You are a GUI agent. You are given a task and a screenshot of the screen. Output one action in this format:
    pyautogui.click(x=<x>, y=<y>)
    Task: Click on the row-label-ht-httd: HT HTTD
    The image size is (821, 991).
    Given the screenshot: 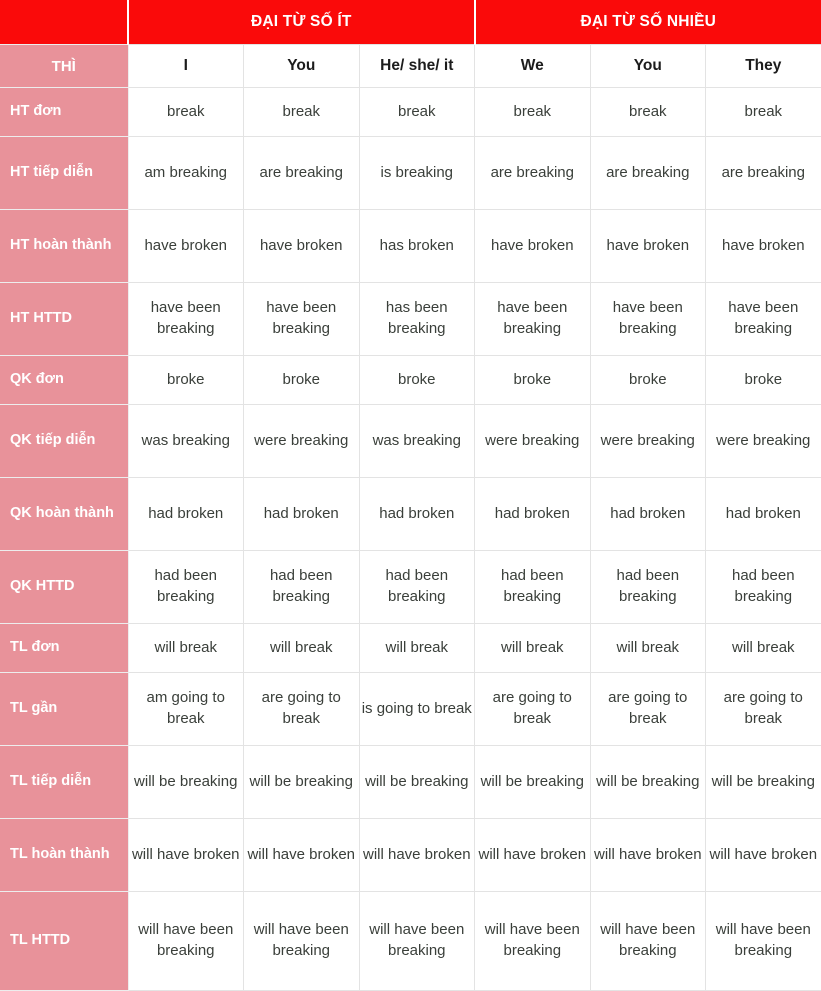 What is the action you would take?
    pyautogui.click(x=64, y=319)
    